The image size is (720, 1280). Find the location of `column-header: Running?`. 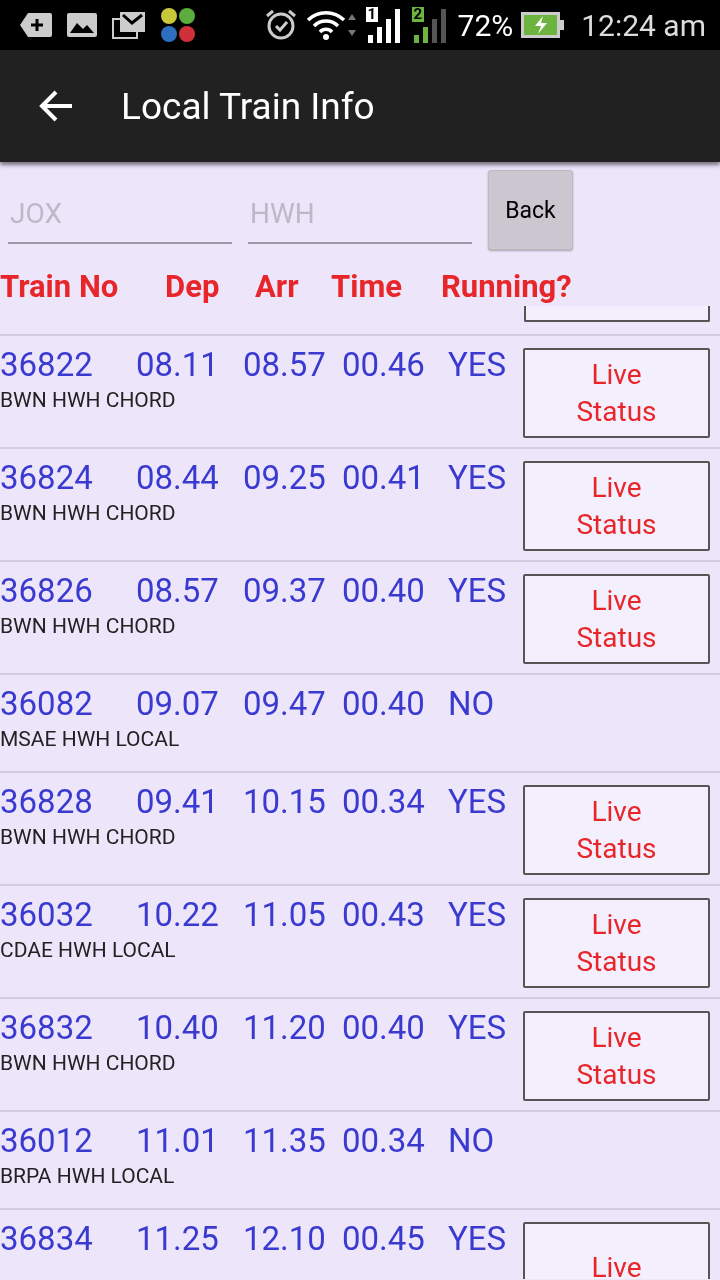

column-header: Running? is located at coordinates (506, 286).